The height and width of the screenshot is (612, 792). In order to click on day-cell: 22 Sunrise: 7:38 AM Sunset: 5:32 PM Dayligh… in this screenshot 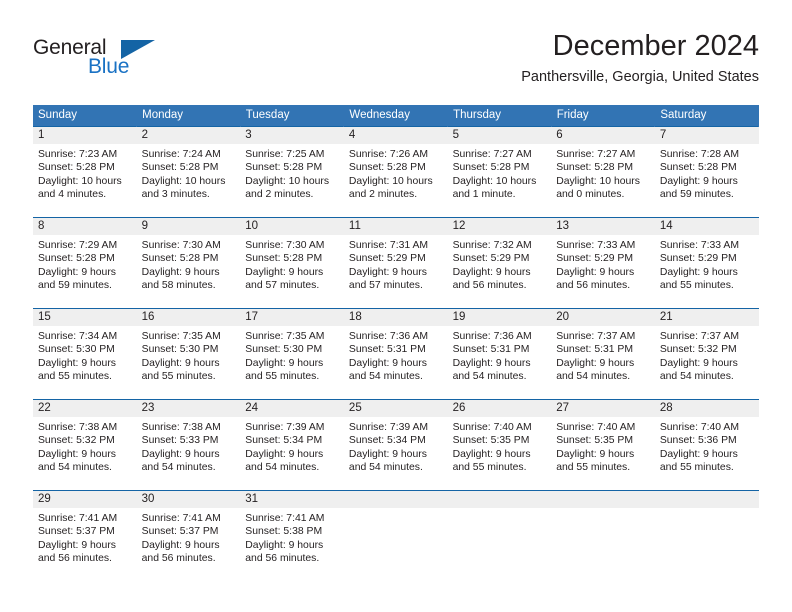, I will do `click(85, 445)`.